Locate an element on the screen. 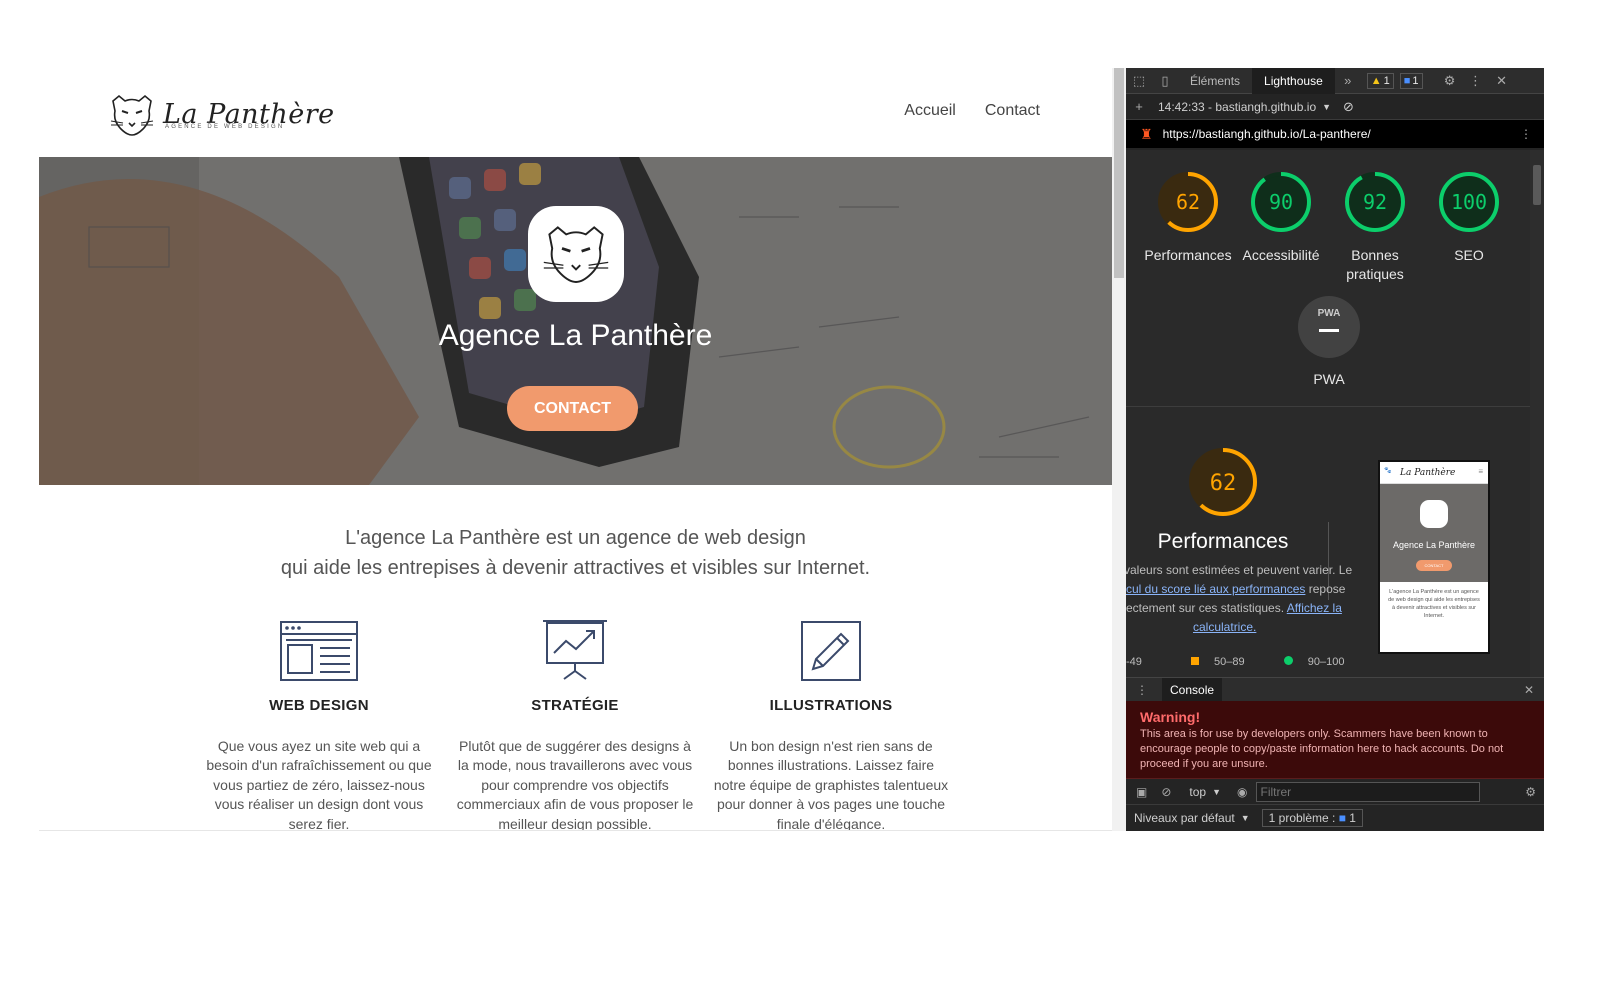 This screenshot has height=992, width=1624. thumb-hero: Agence La Panthère CONTACT is located at coordinates (1434, 533).